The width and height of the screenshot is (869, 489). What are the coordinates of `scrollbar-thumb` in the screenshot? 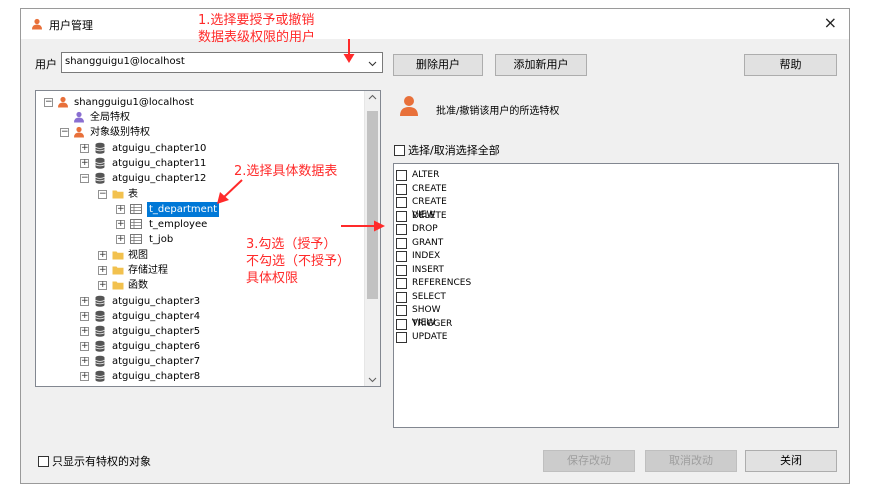 It's located at (372, 205).